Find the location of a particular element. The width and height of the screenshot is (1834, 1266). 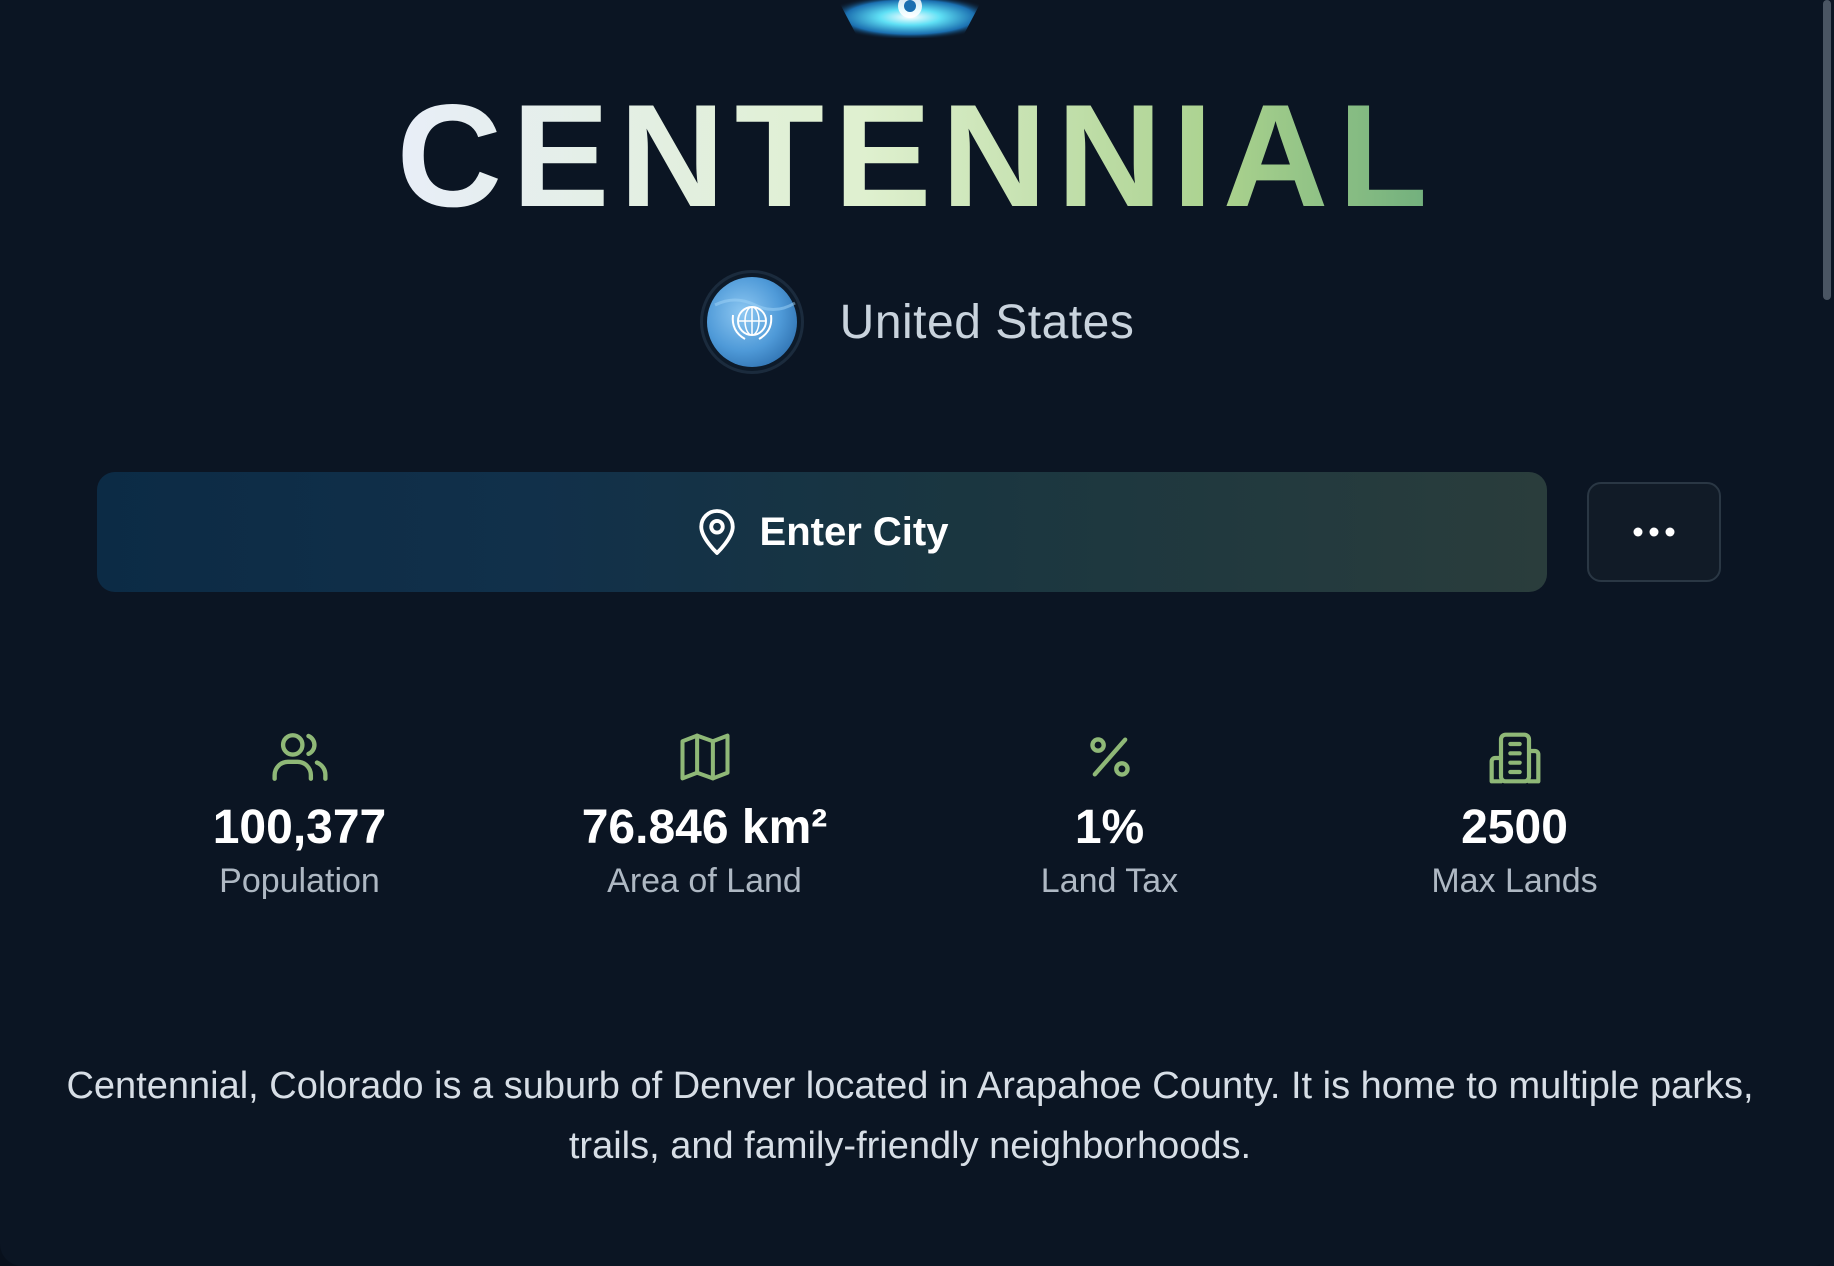

stat-label: Population is located at coordinates (299, 881).